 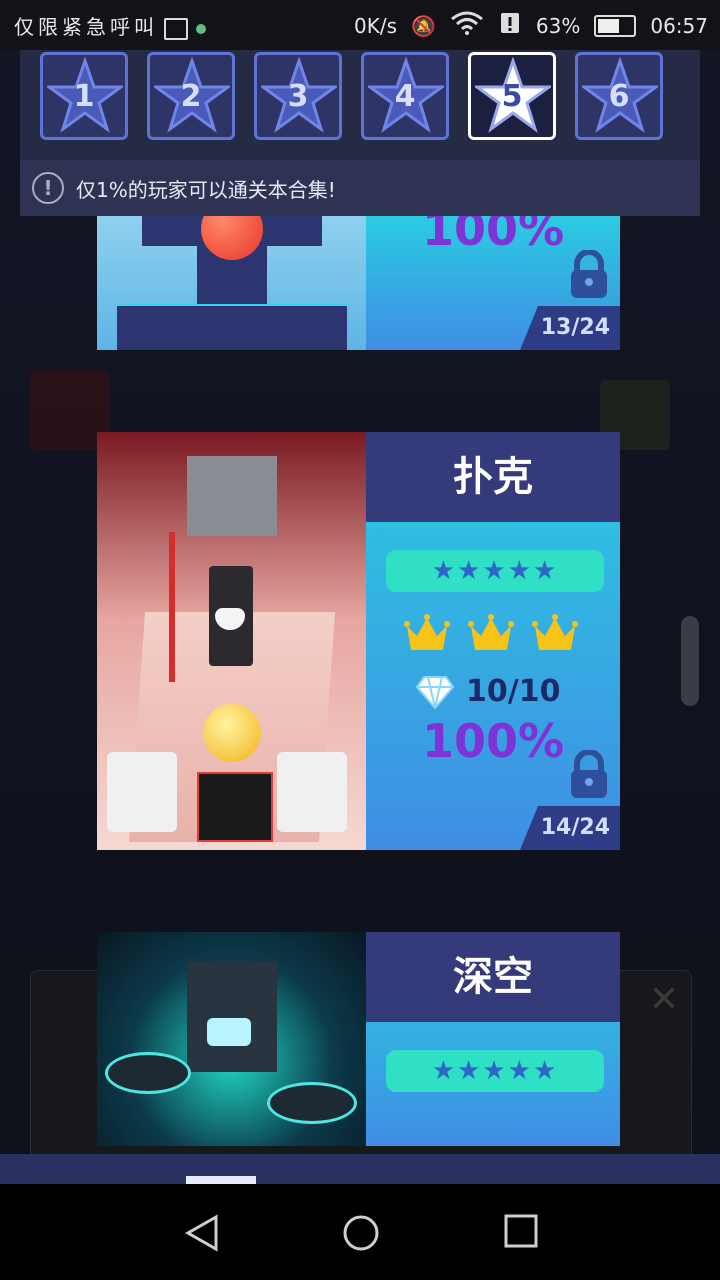 What do you see at coordinates (176, 28) in the screenshot?
I see `image-notification-icon` at bounding box center [176, 28].